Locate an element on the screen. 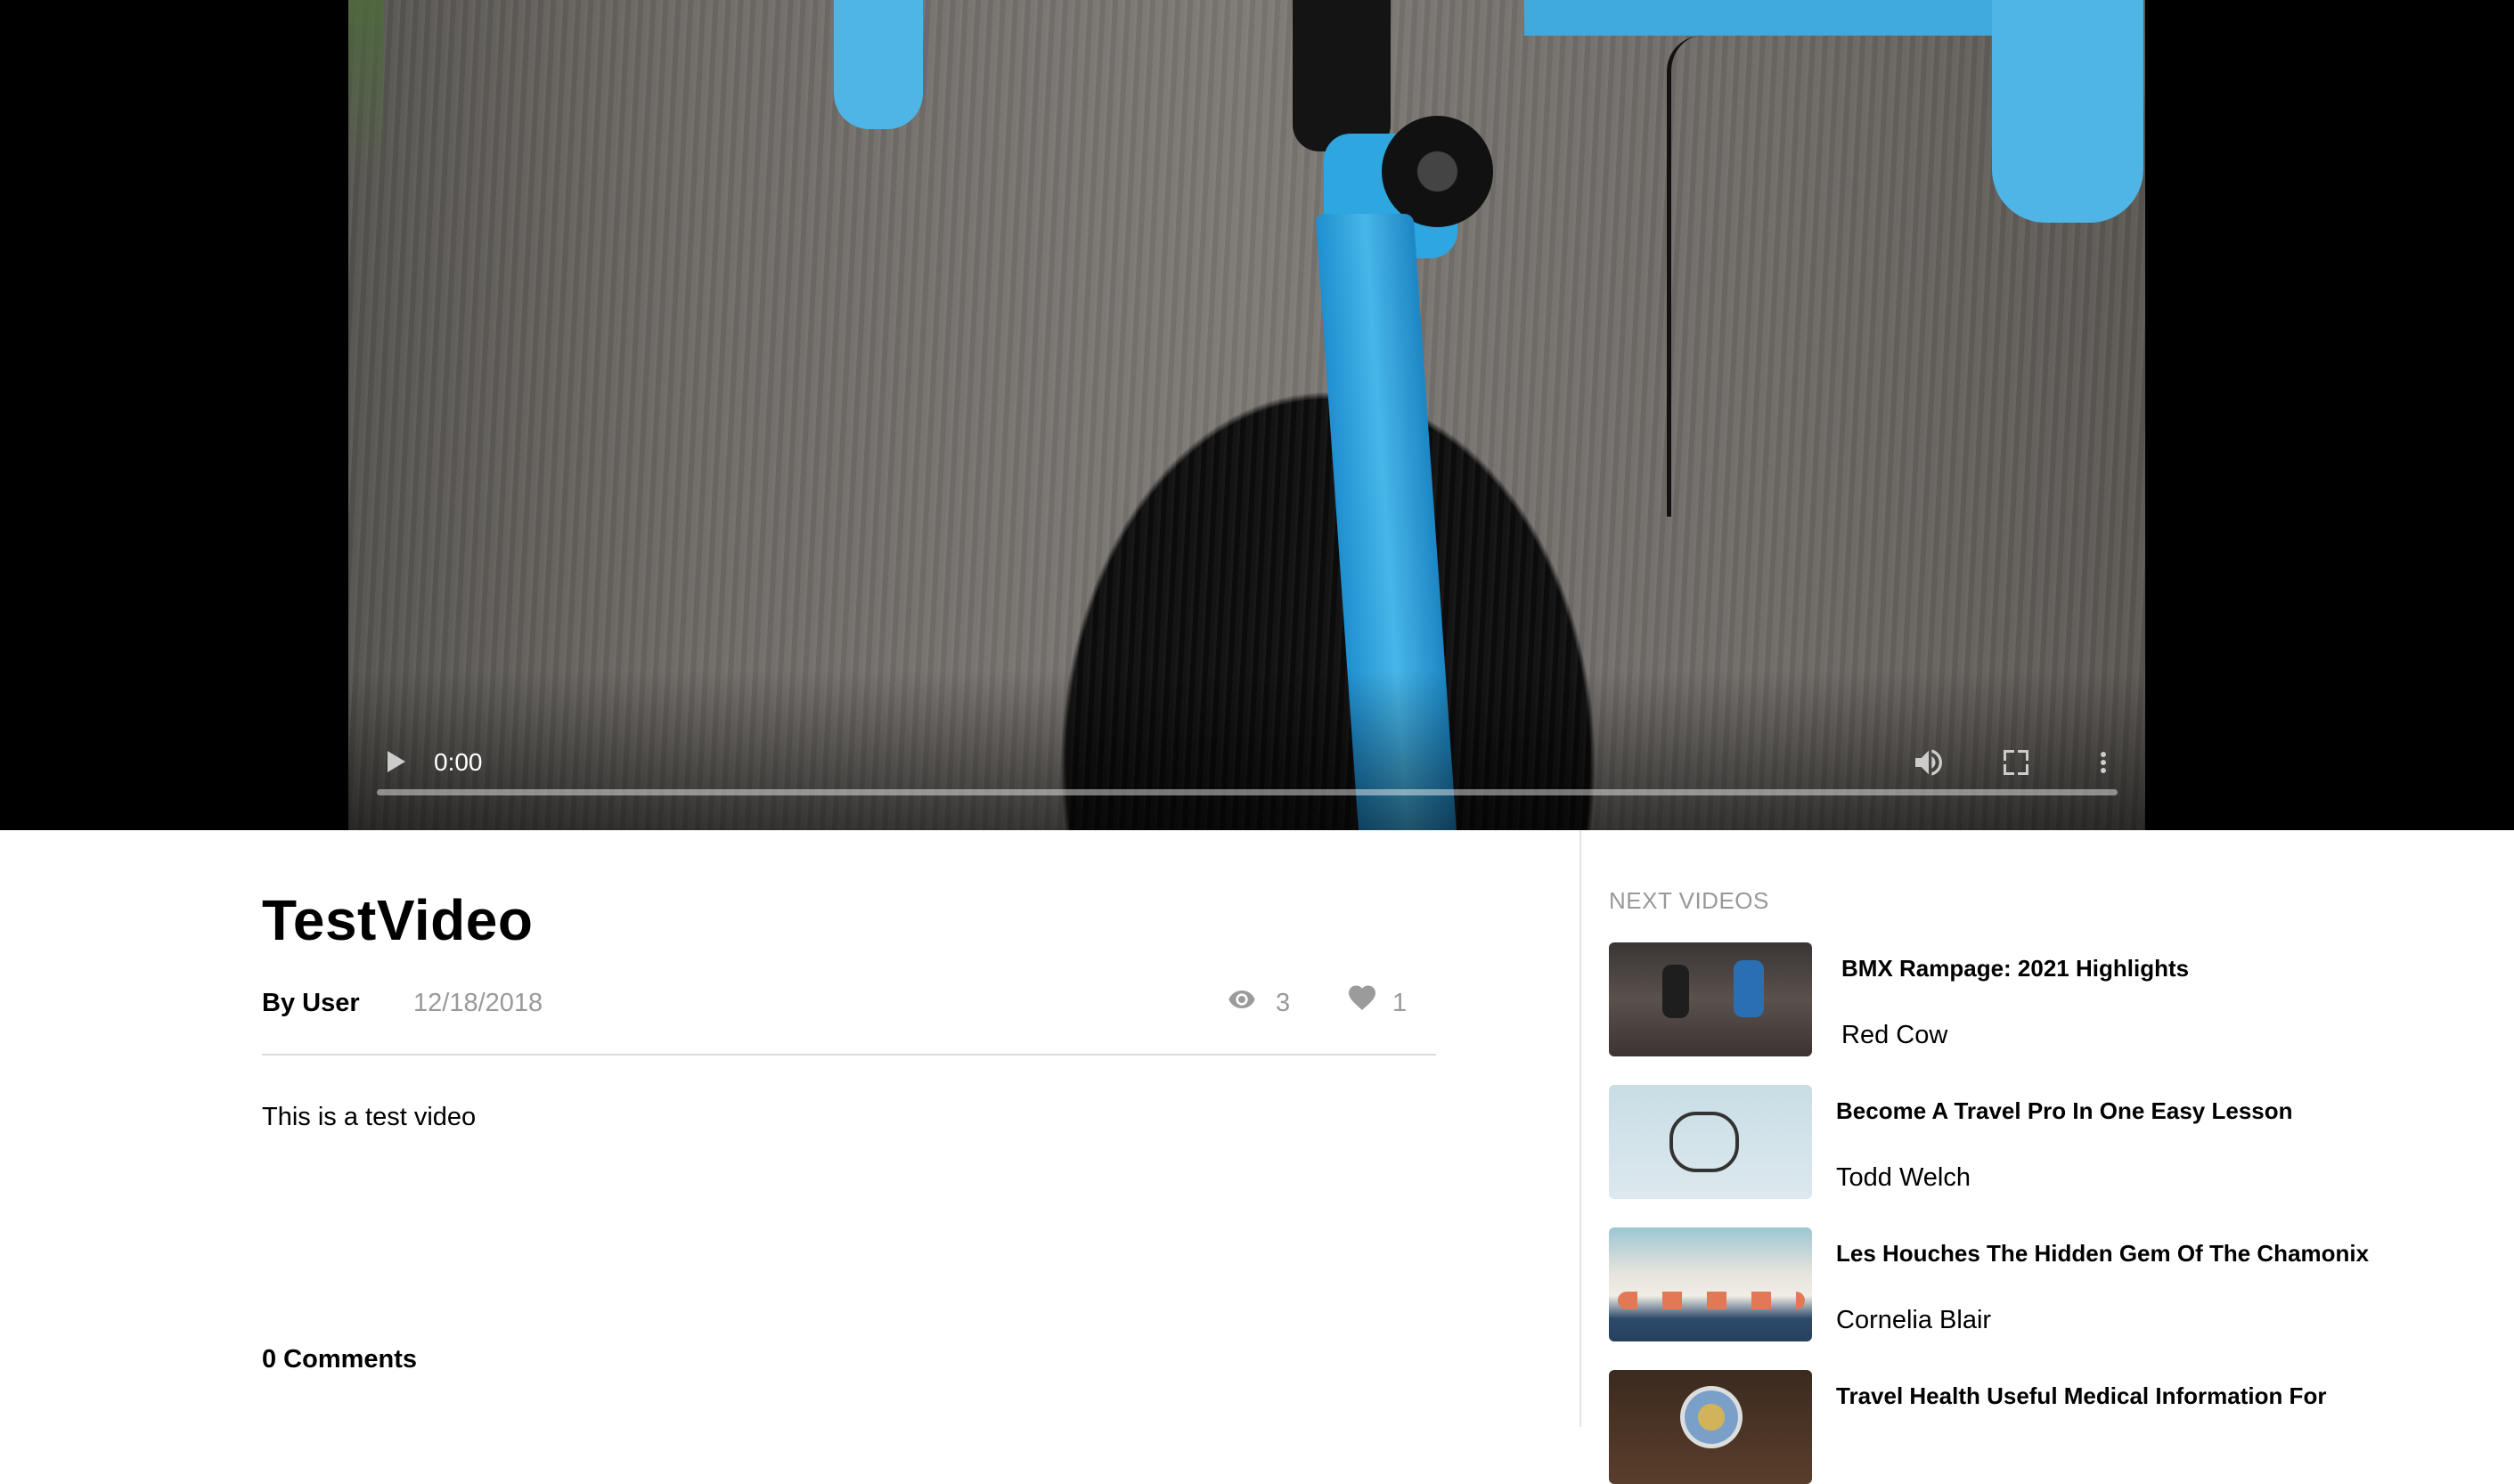 The image size is (2514, 1484). heart-icon is located at coordinates (1362, 998).